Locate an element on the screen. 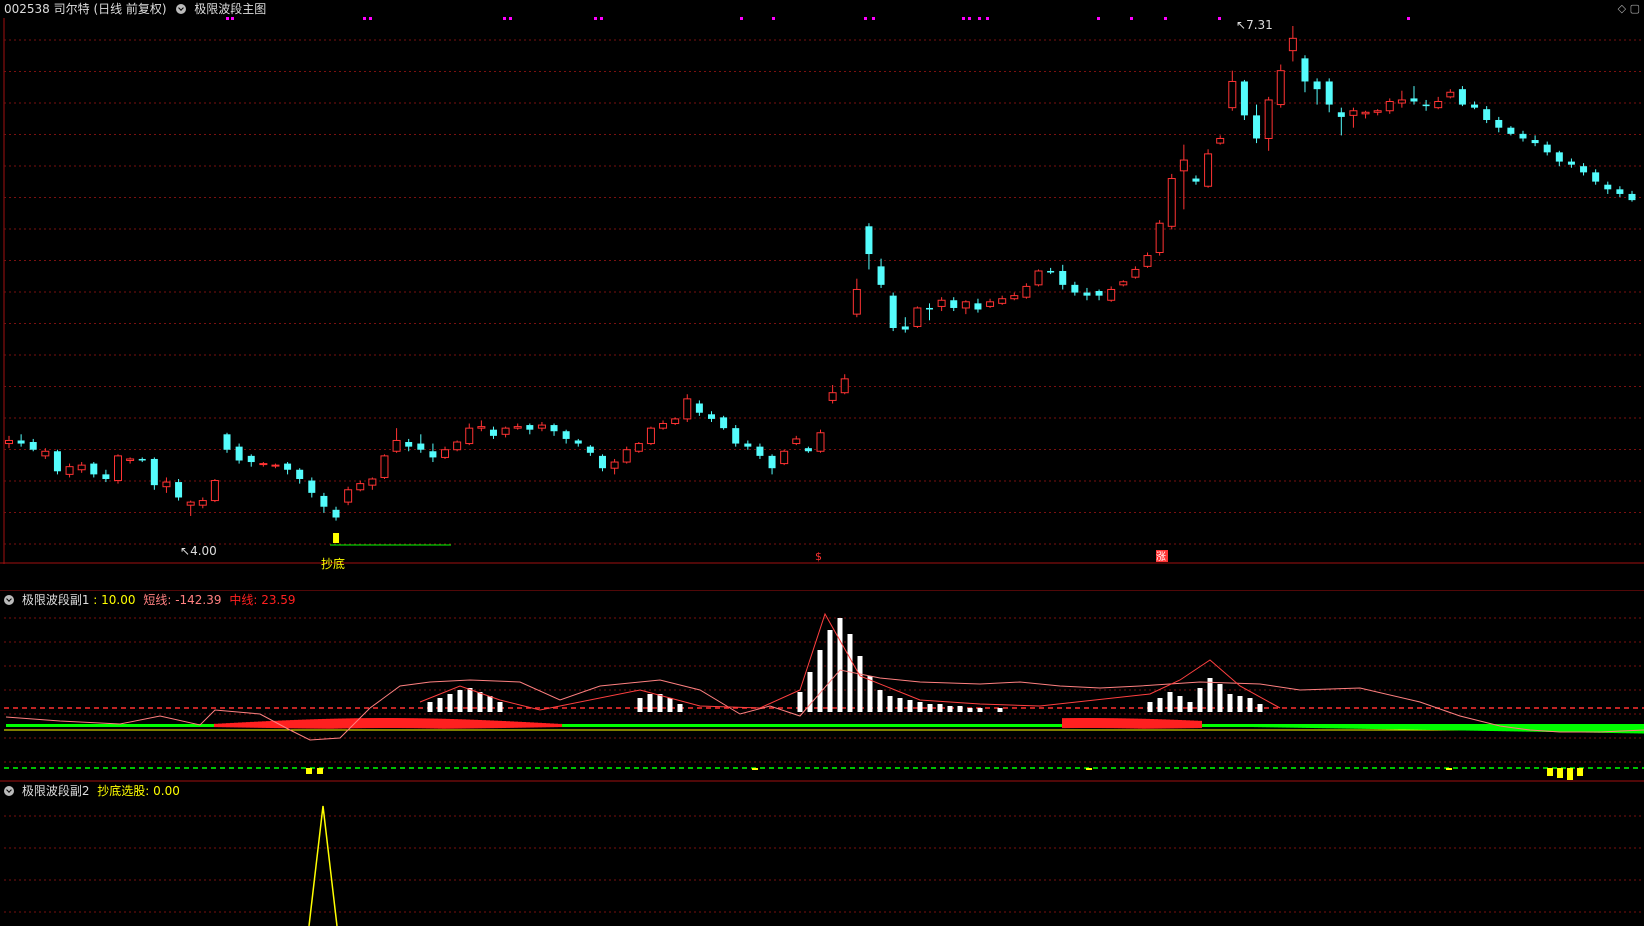 The width and height of the screenshot is (1644, 926). high-value-text: 7.31 is located at coordinates (1259, 25).